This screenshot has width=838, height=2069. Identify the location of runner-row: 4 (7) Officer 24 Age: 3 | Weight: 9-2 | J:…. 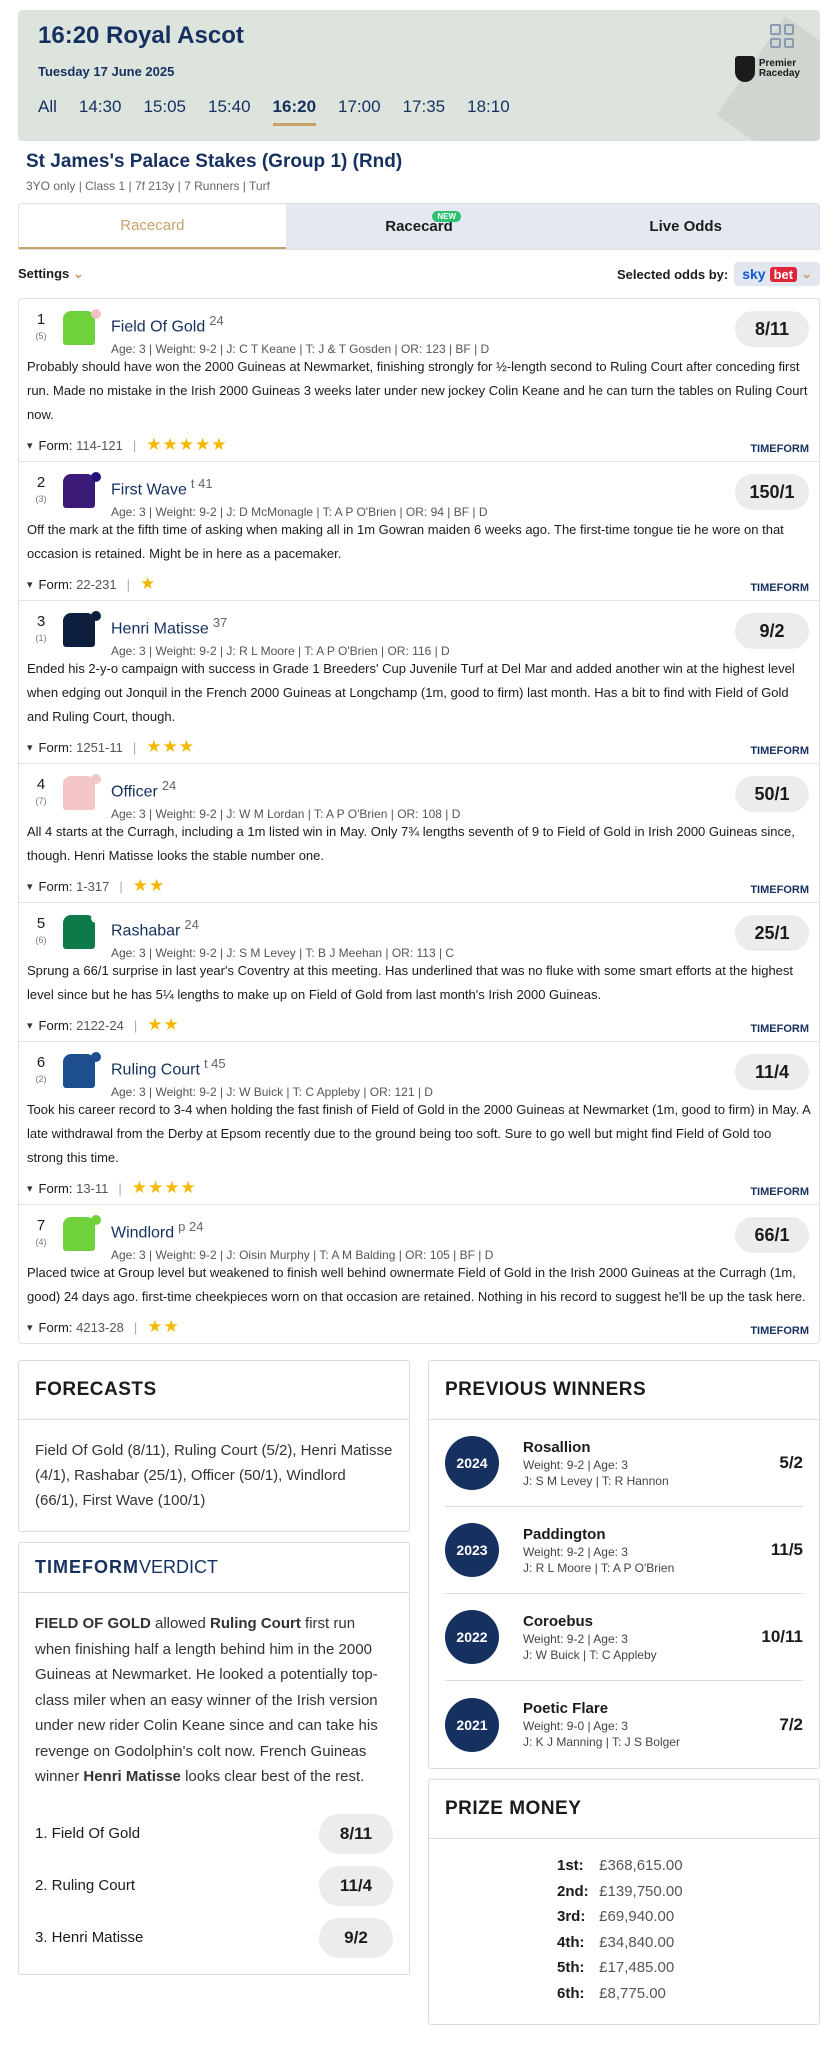
(419, 833).